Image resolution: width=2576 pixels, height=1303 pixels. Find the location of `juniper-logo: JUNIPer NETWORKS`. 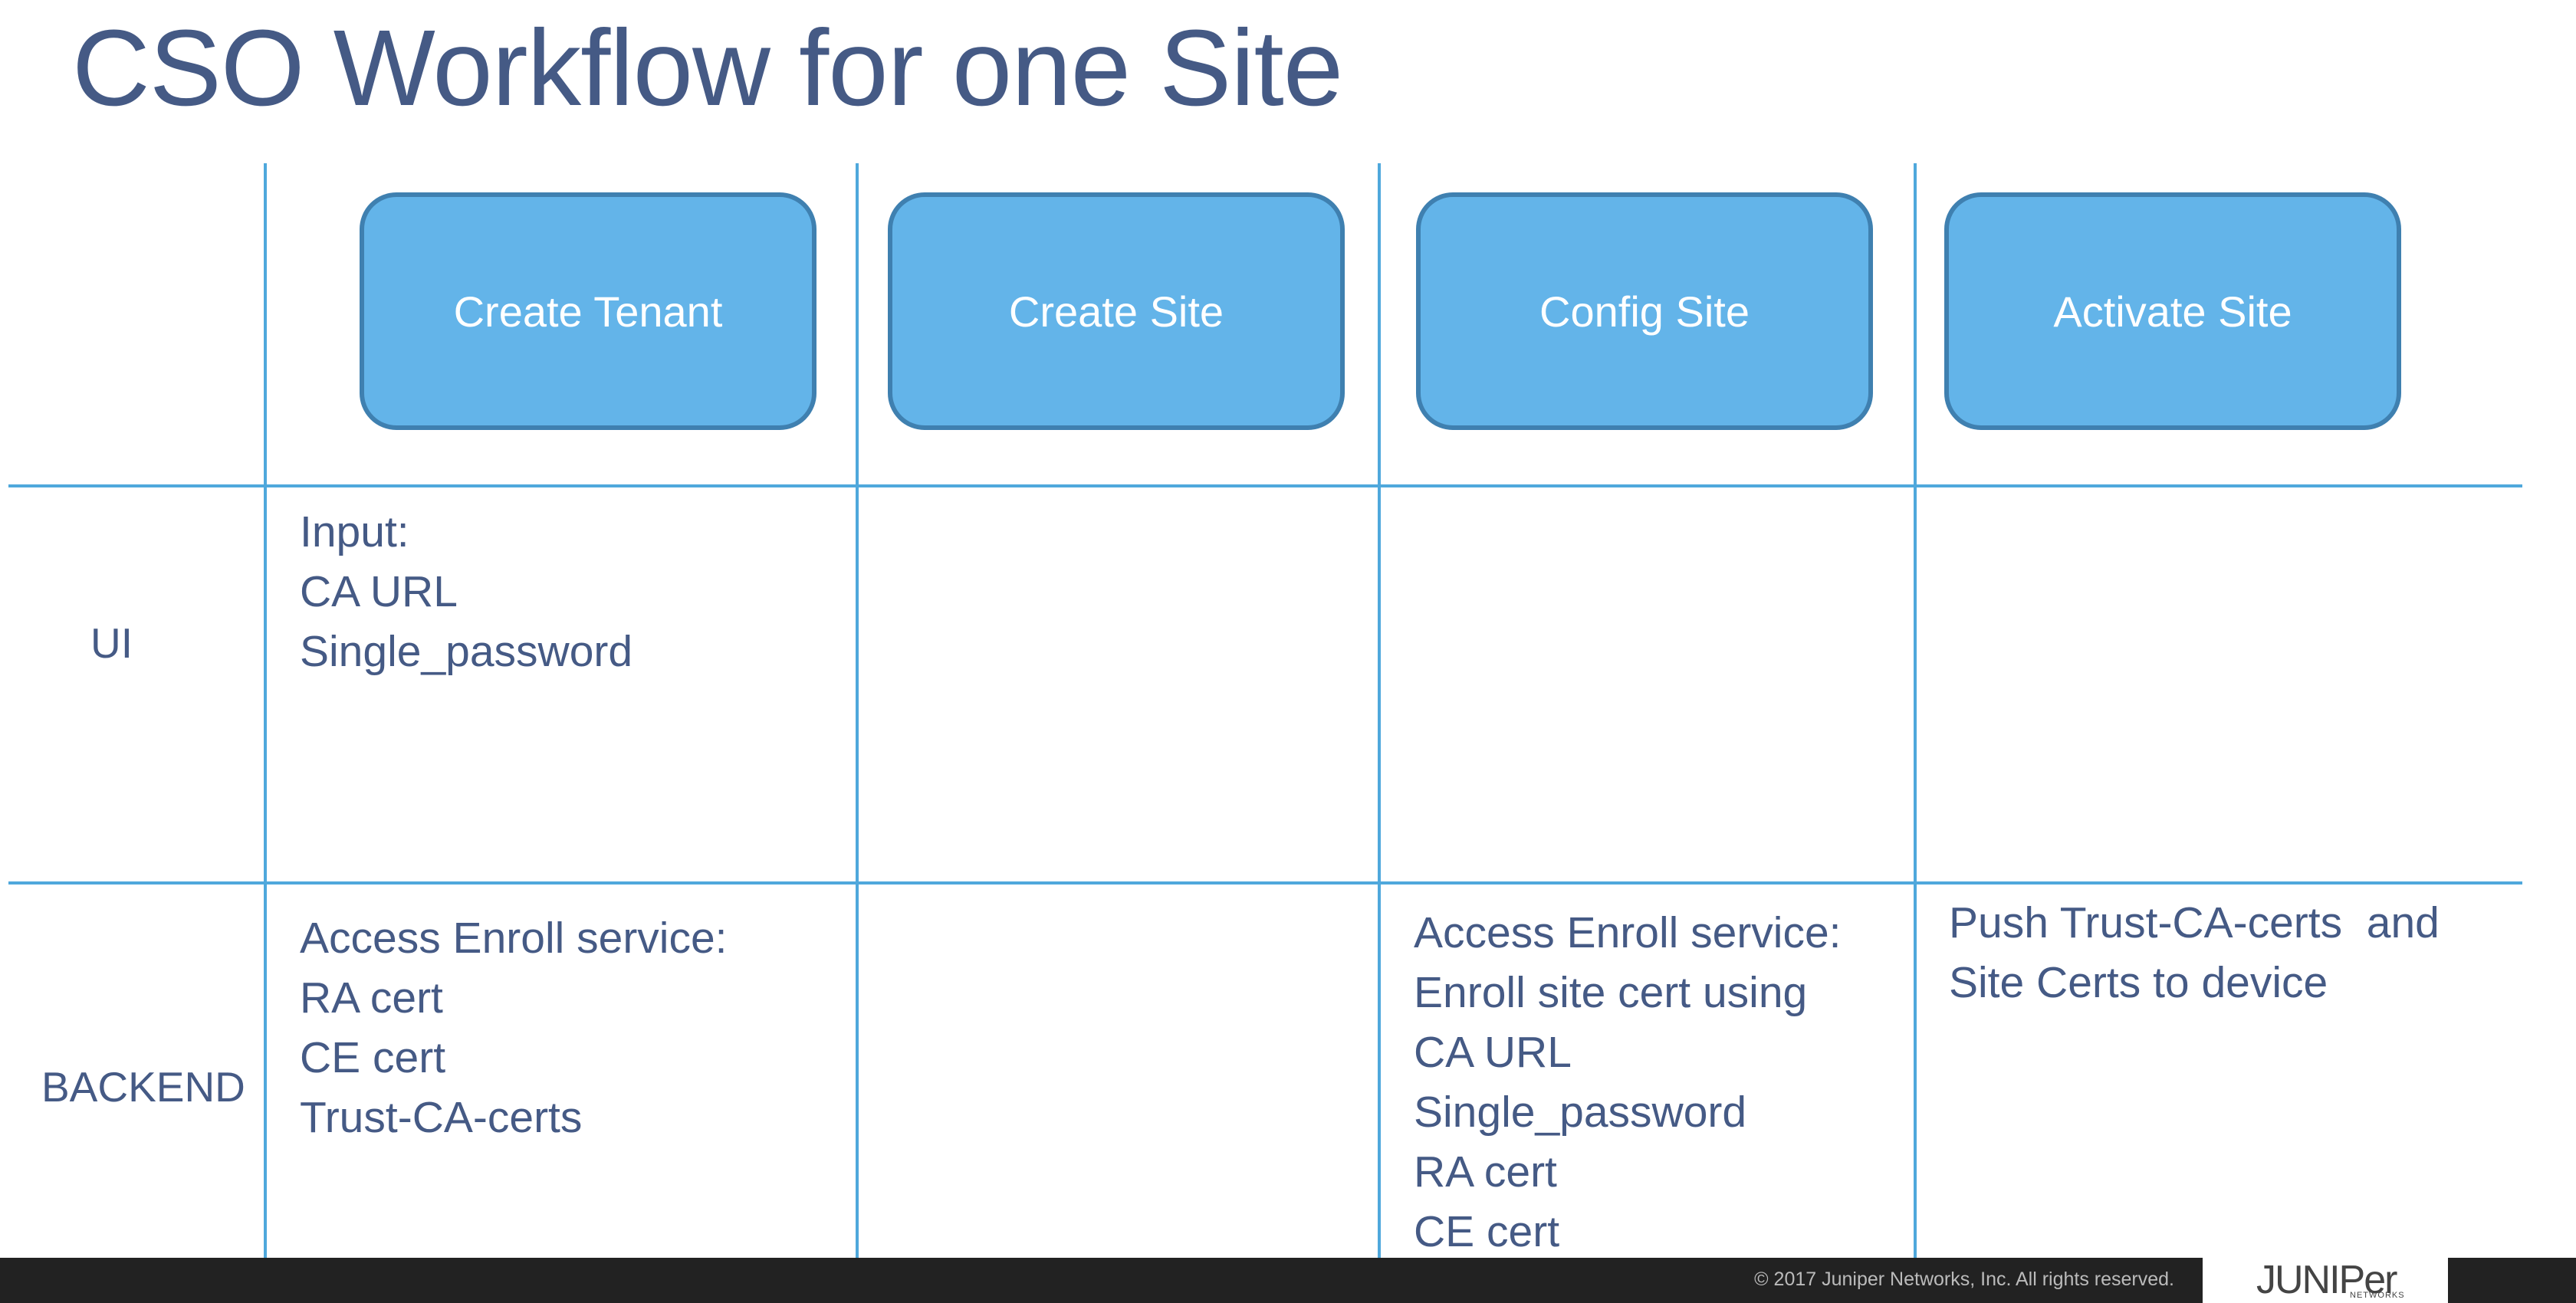

juniper-logo: JUNIPer NETWORKS is located at coordinates (2326, 1280).